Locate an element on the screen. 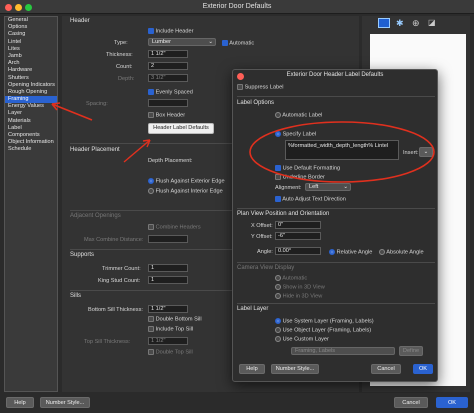 The height and width of the screenshot is (413, 474). sidebar-item-layer: Layer is located at coordinates (31, 113).